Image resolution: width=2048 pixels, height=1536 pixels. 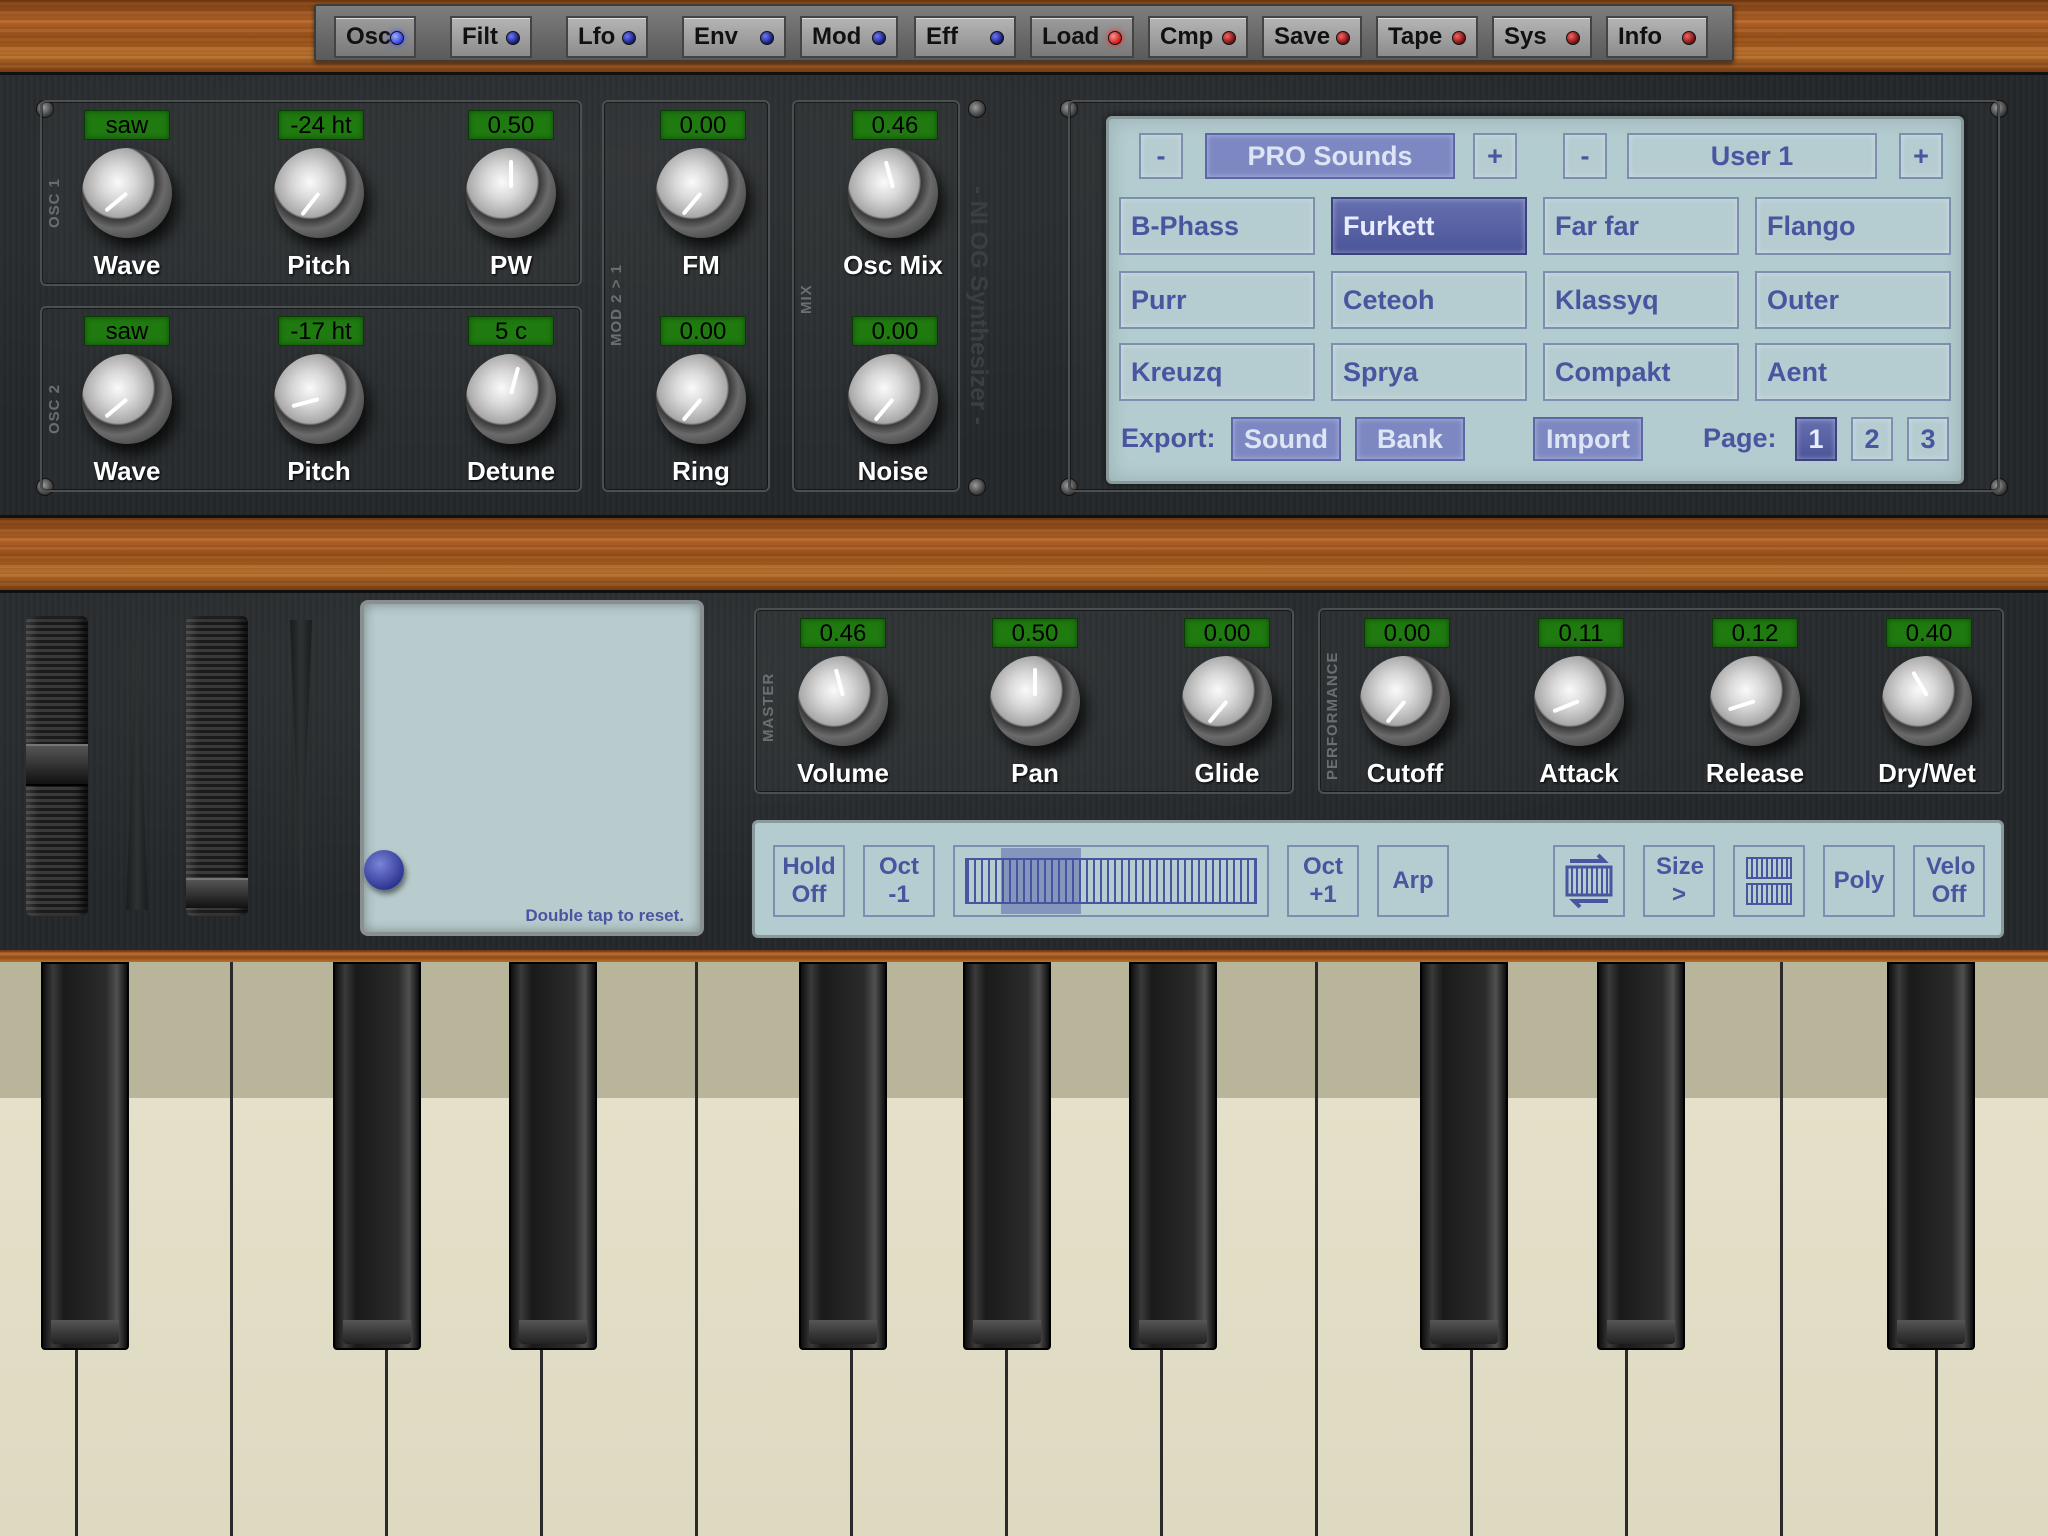 What do you see at coordinates (899, 881) in the screenshot?
I see `octave-down-button: Oct -1` at bounding box center [899, 881].